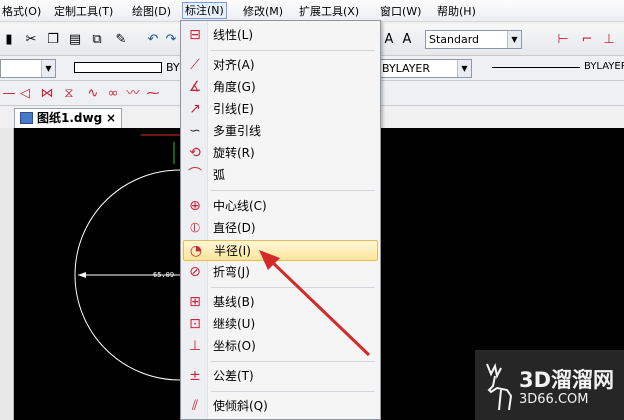  What do you see at coordinates (280, 175) in the screenshot?
I see `menu-item-arc: ⌒ 弧` at bounding box center [280, 175].